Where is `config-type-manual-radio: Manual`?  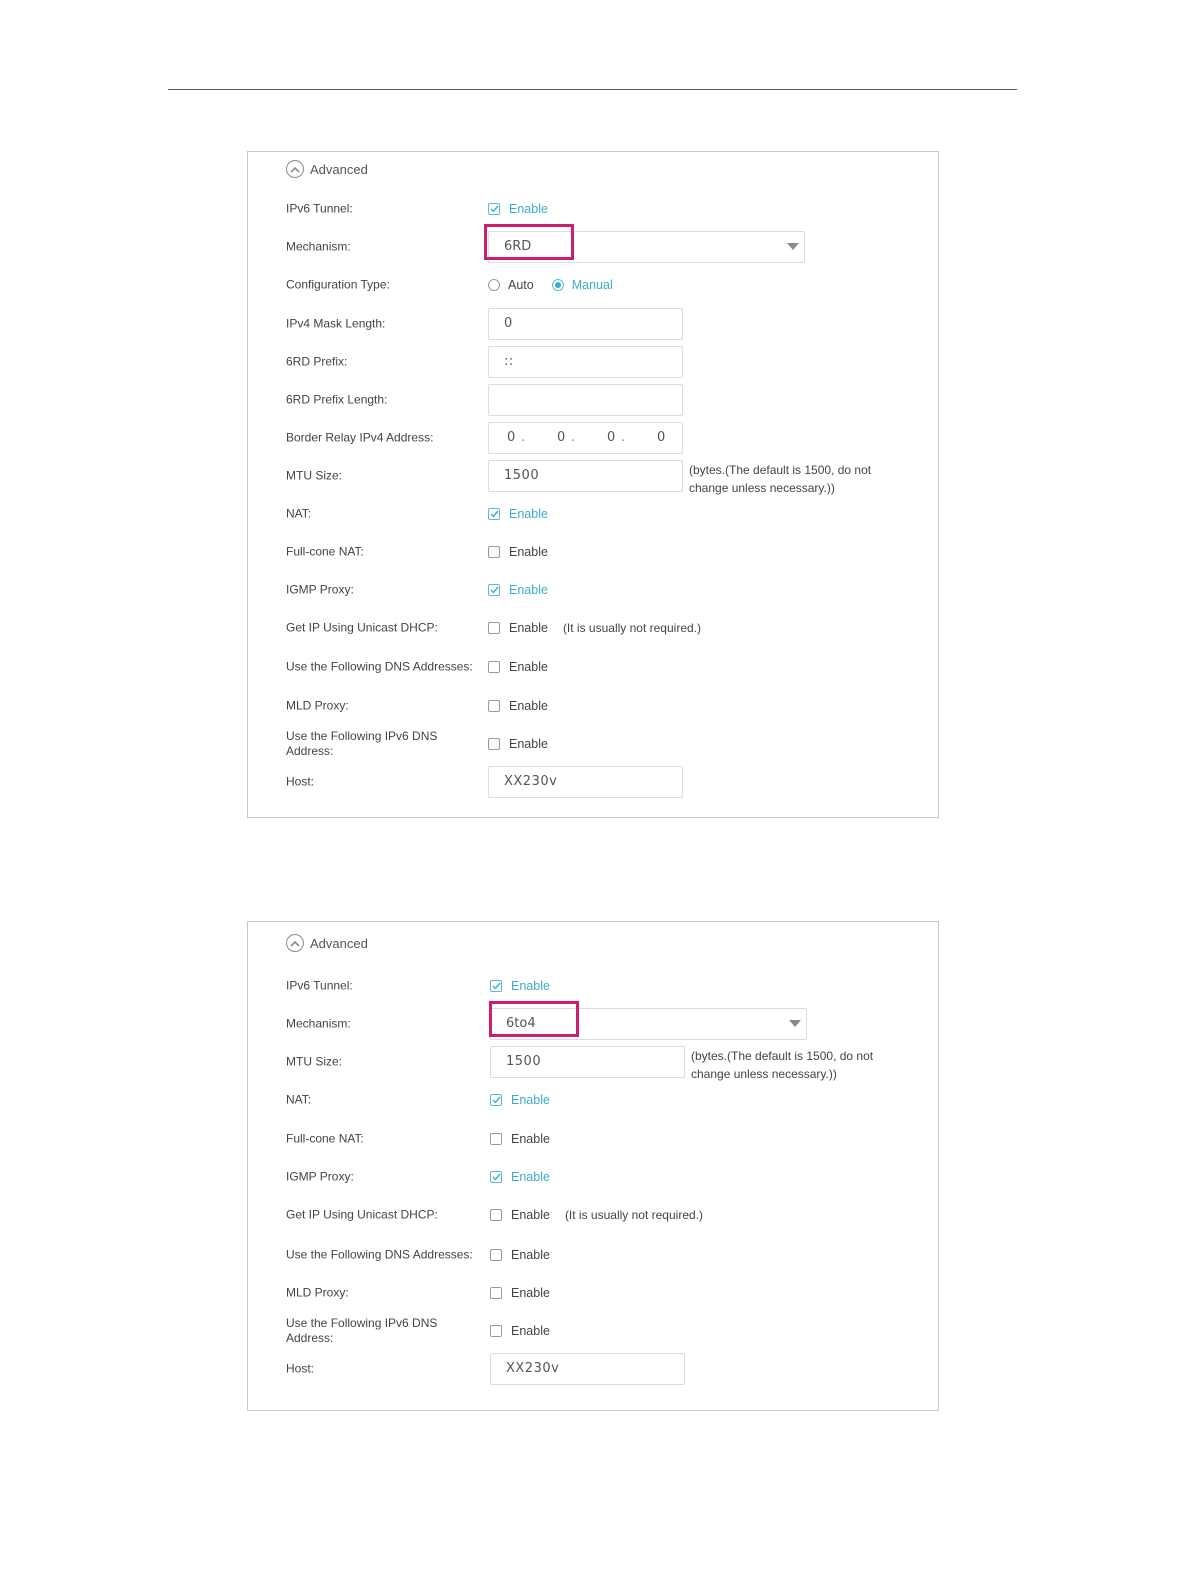 config-type-manual-radio: Manual is located at coordinates (582, 285).